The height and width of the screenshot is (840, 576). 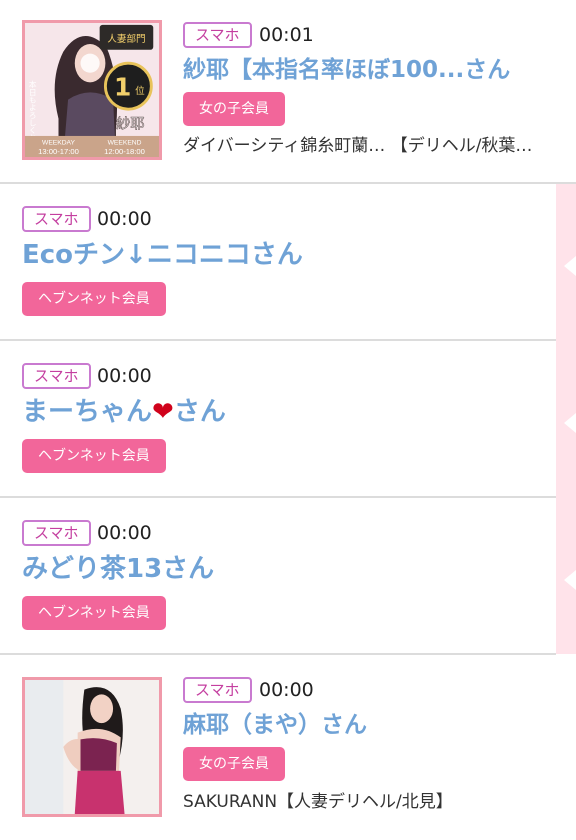 What do you see at coordinates (118, 569) in the screenshot?
I see `user-name-link: みどり茶13さん` at bounding box center [118, 569].